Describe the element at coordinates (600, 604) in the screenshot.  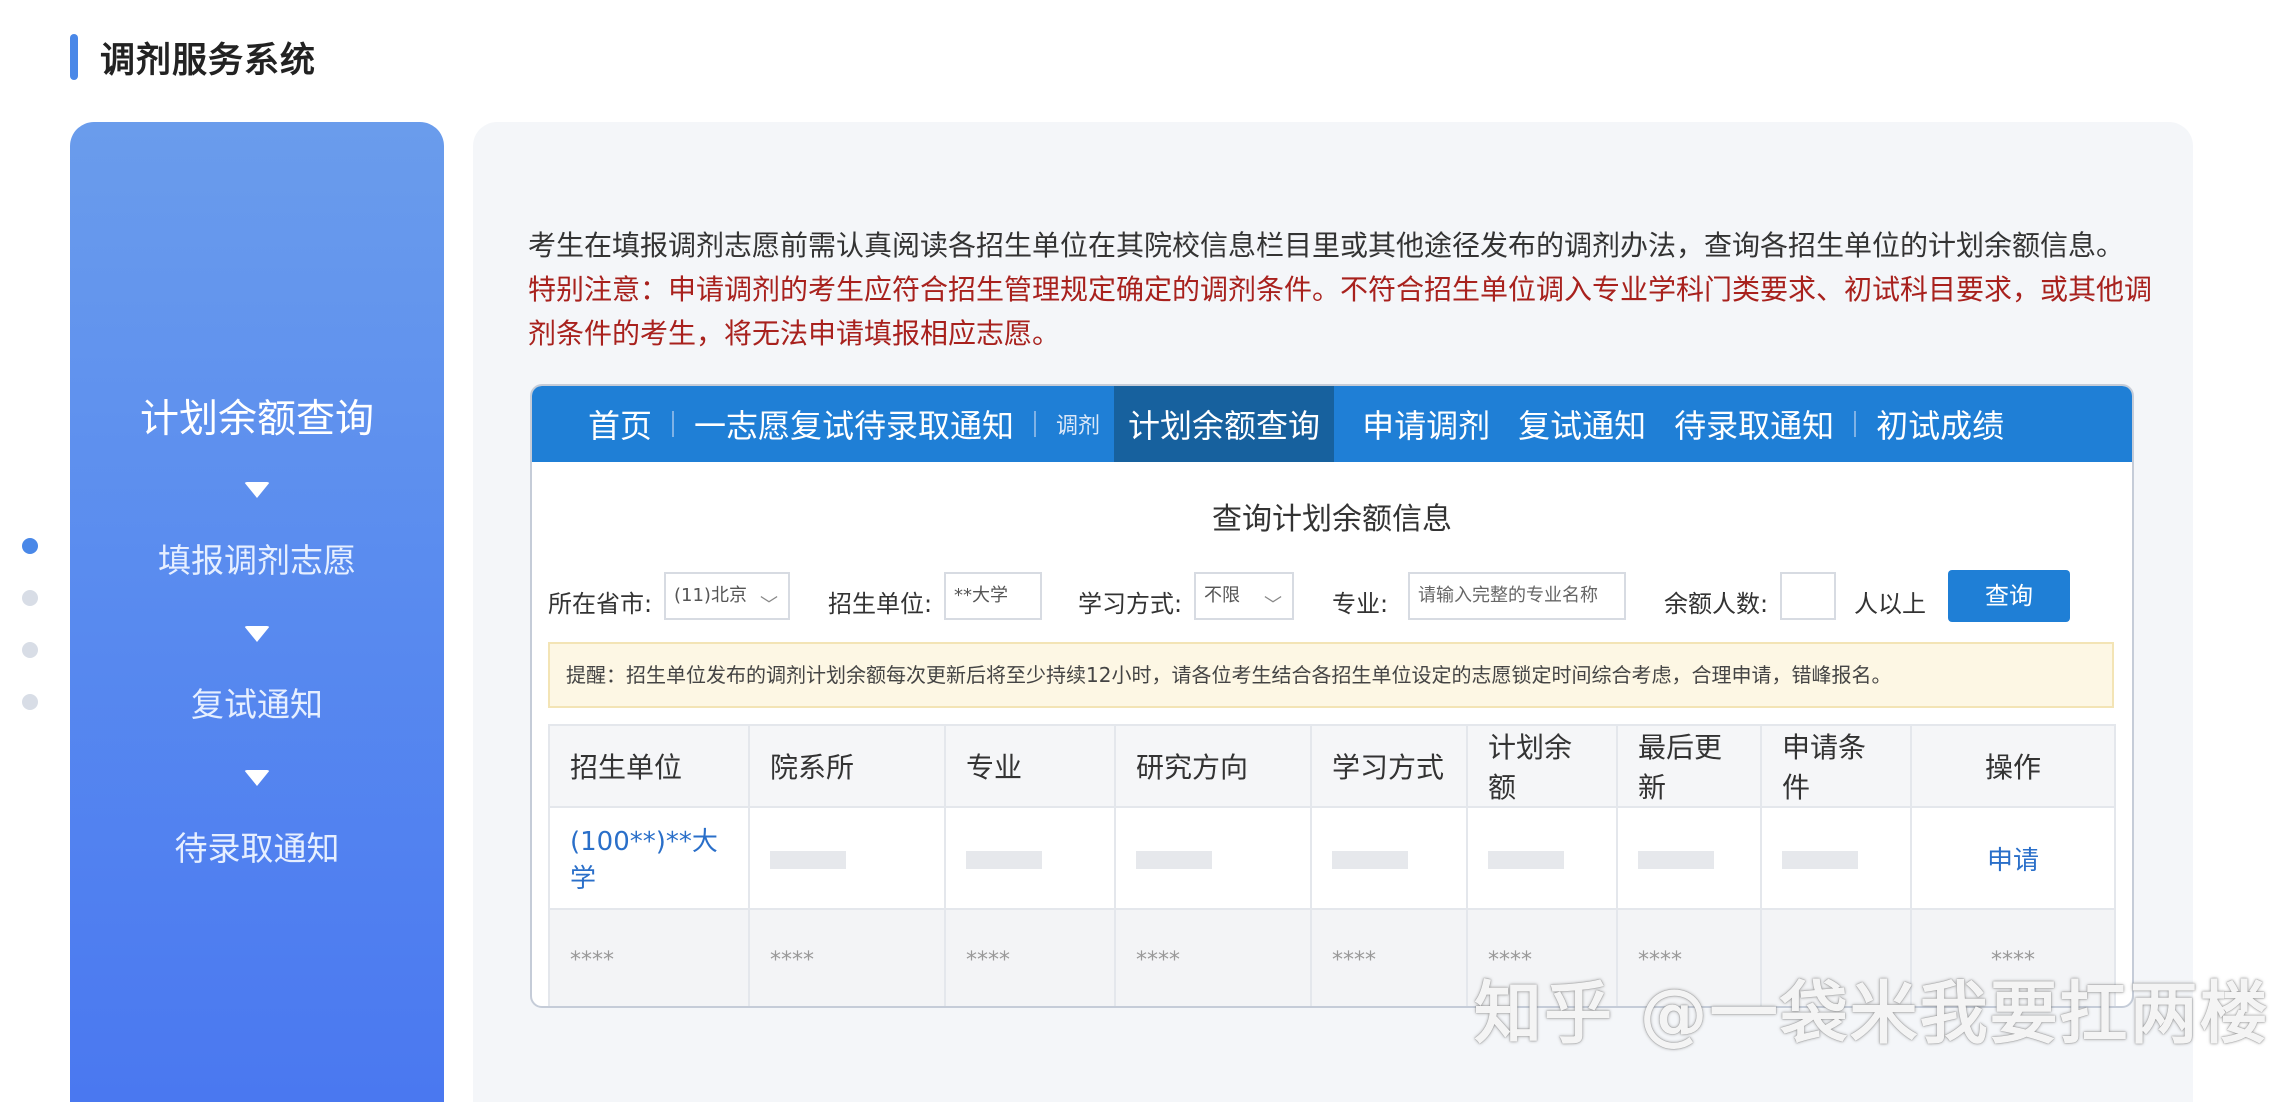
I see `province-label: 所在省市:` at that location.